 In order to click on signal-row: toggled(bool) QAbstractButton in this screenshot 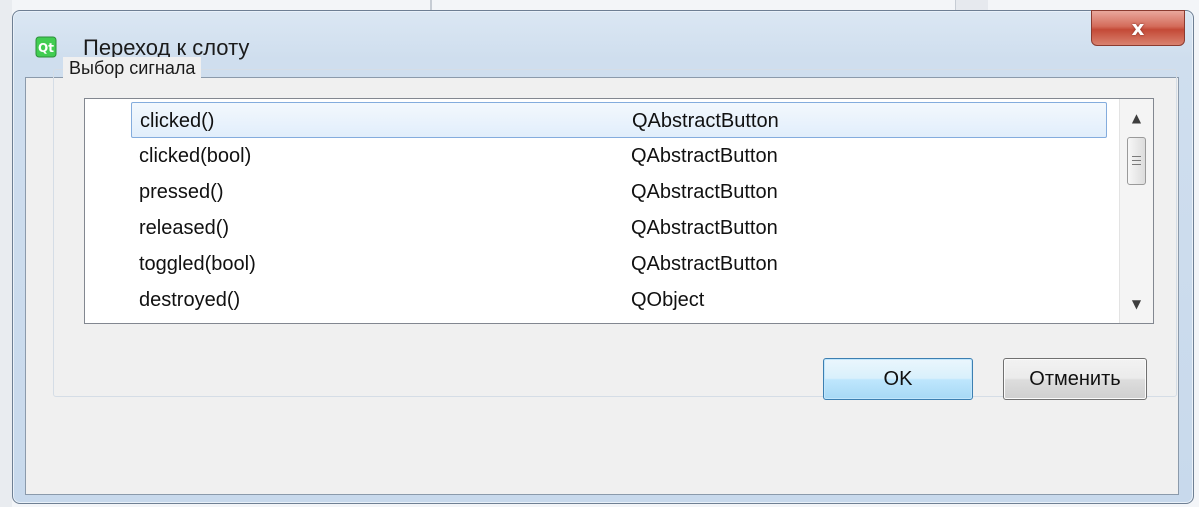, I will do `click(619, 264)`.